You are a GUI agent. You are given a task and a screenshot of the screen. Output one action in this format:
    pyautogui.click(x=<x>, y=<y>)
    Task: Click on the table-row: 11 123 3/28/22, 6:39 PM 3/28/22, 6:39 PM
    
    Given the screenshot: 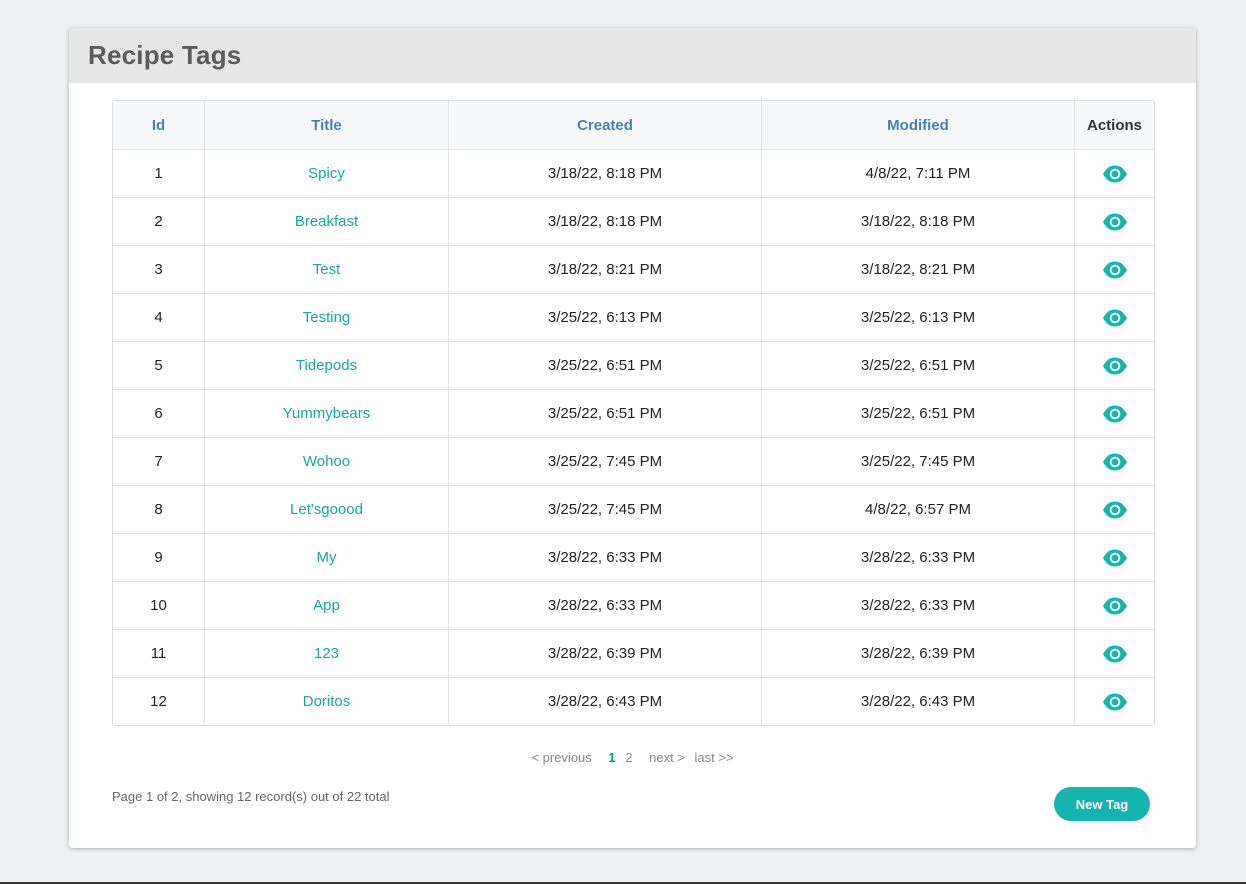 What is the action you would take?
    pyautogui.click(x=633, y=654)
    